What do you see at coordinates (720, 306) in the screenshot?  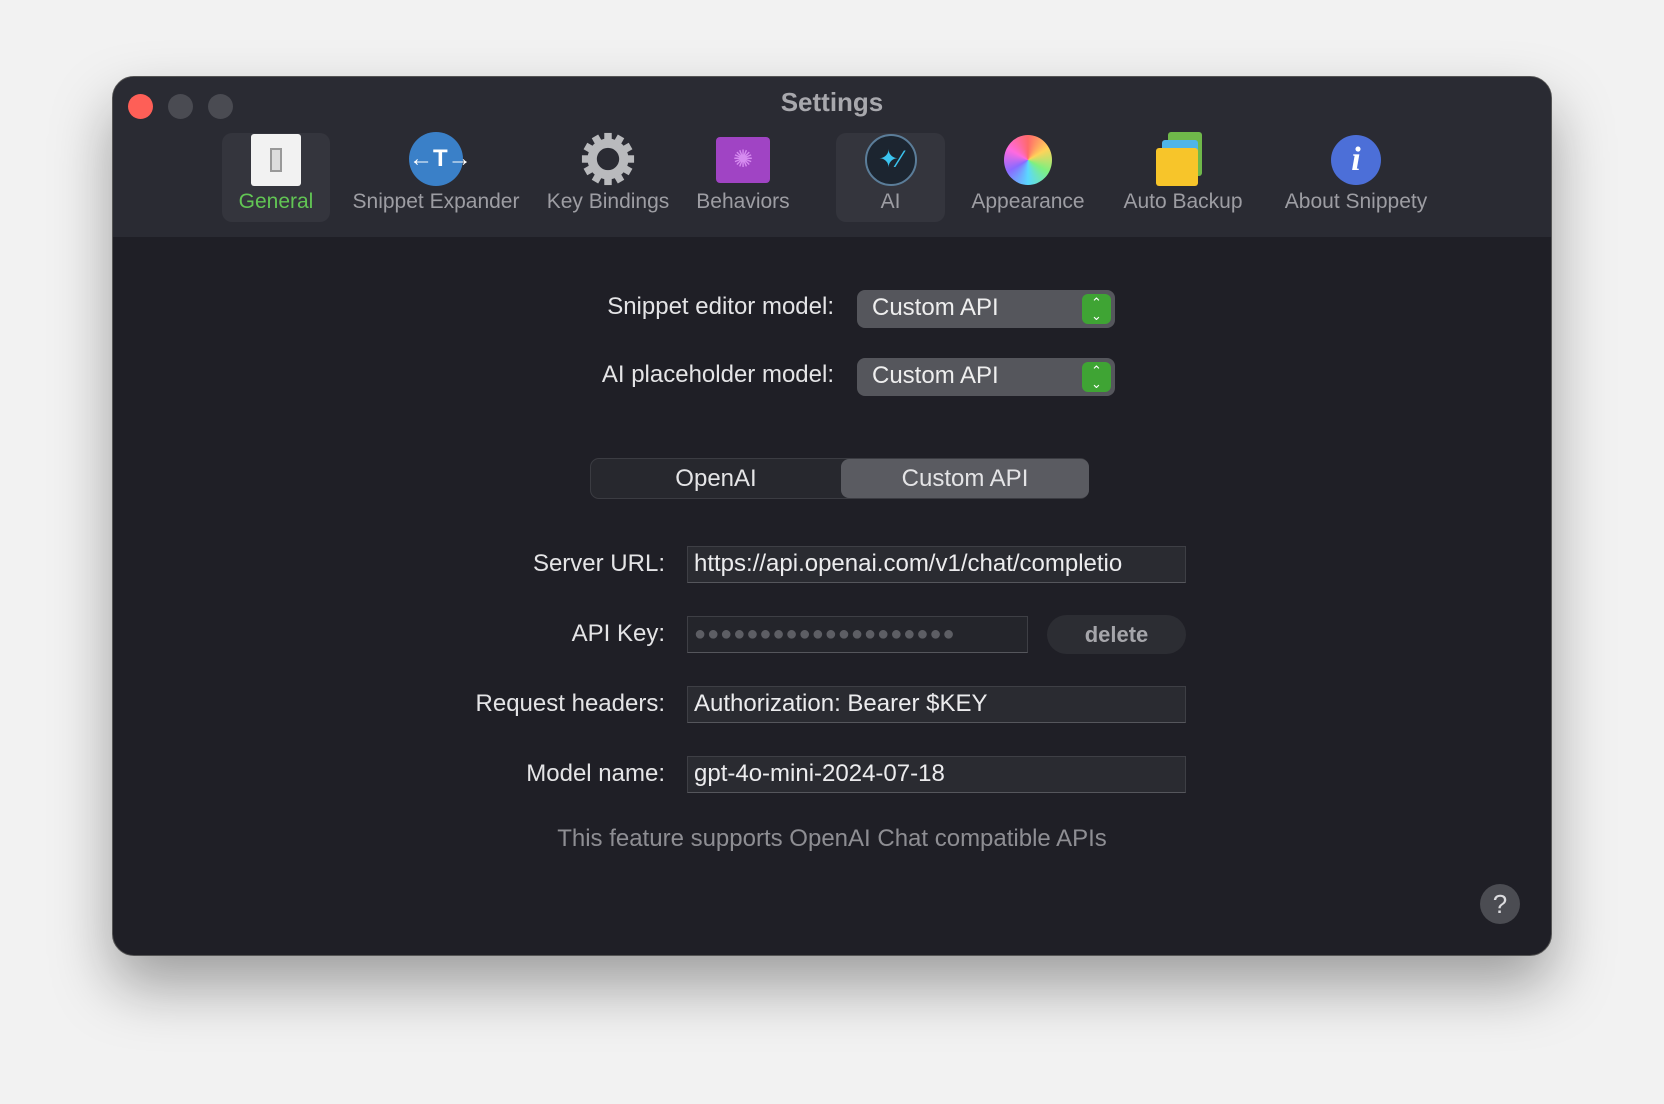 I see `snippet-editor-model-label: Snippet editor model:` at bounding box center [720, 306].